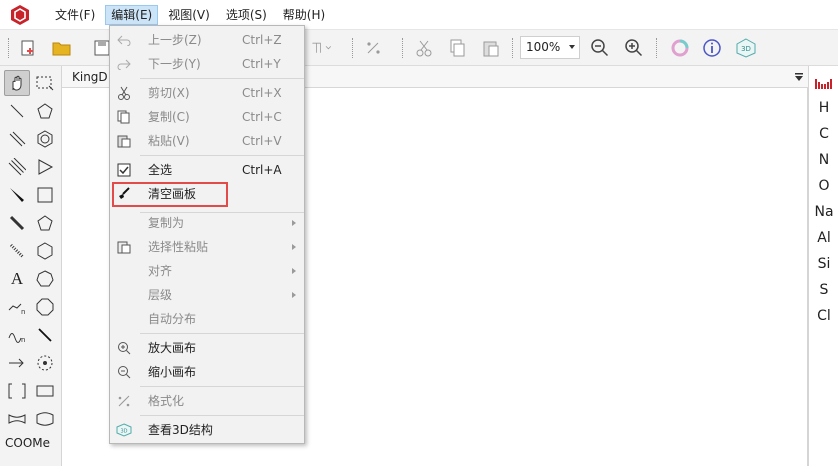 This screenshot has height=466, width=838. Describe the element at coordinates (823, 238) in the screenshot. I see `element-Al: Al` at that location.